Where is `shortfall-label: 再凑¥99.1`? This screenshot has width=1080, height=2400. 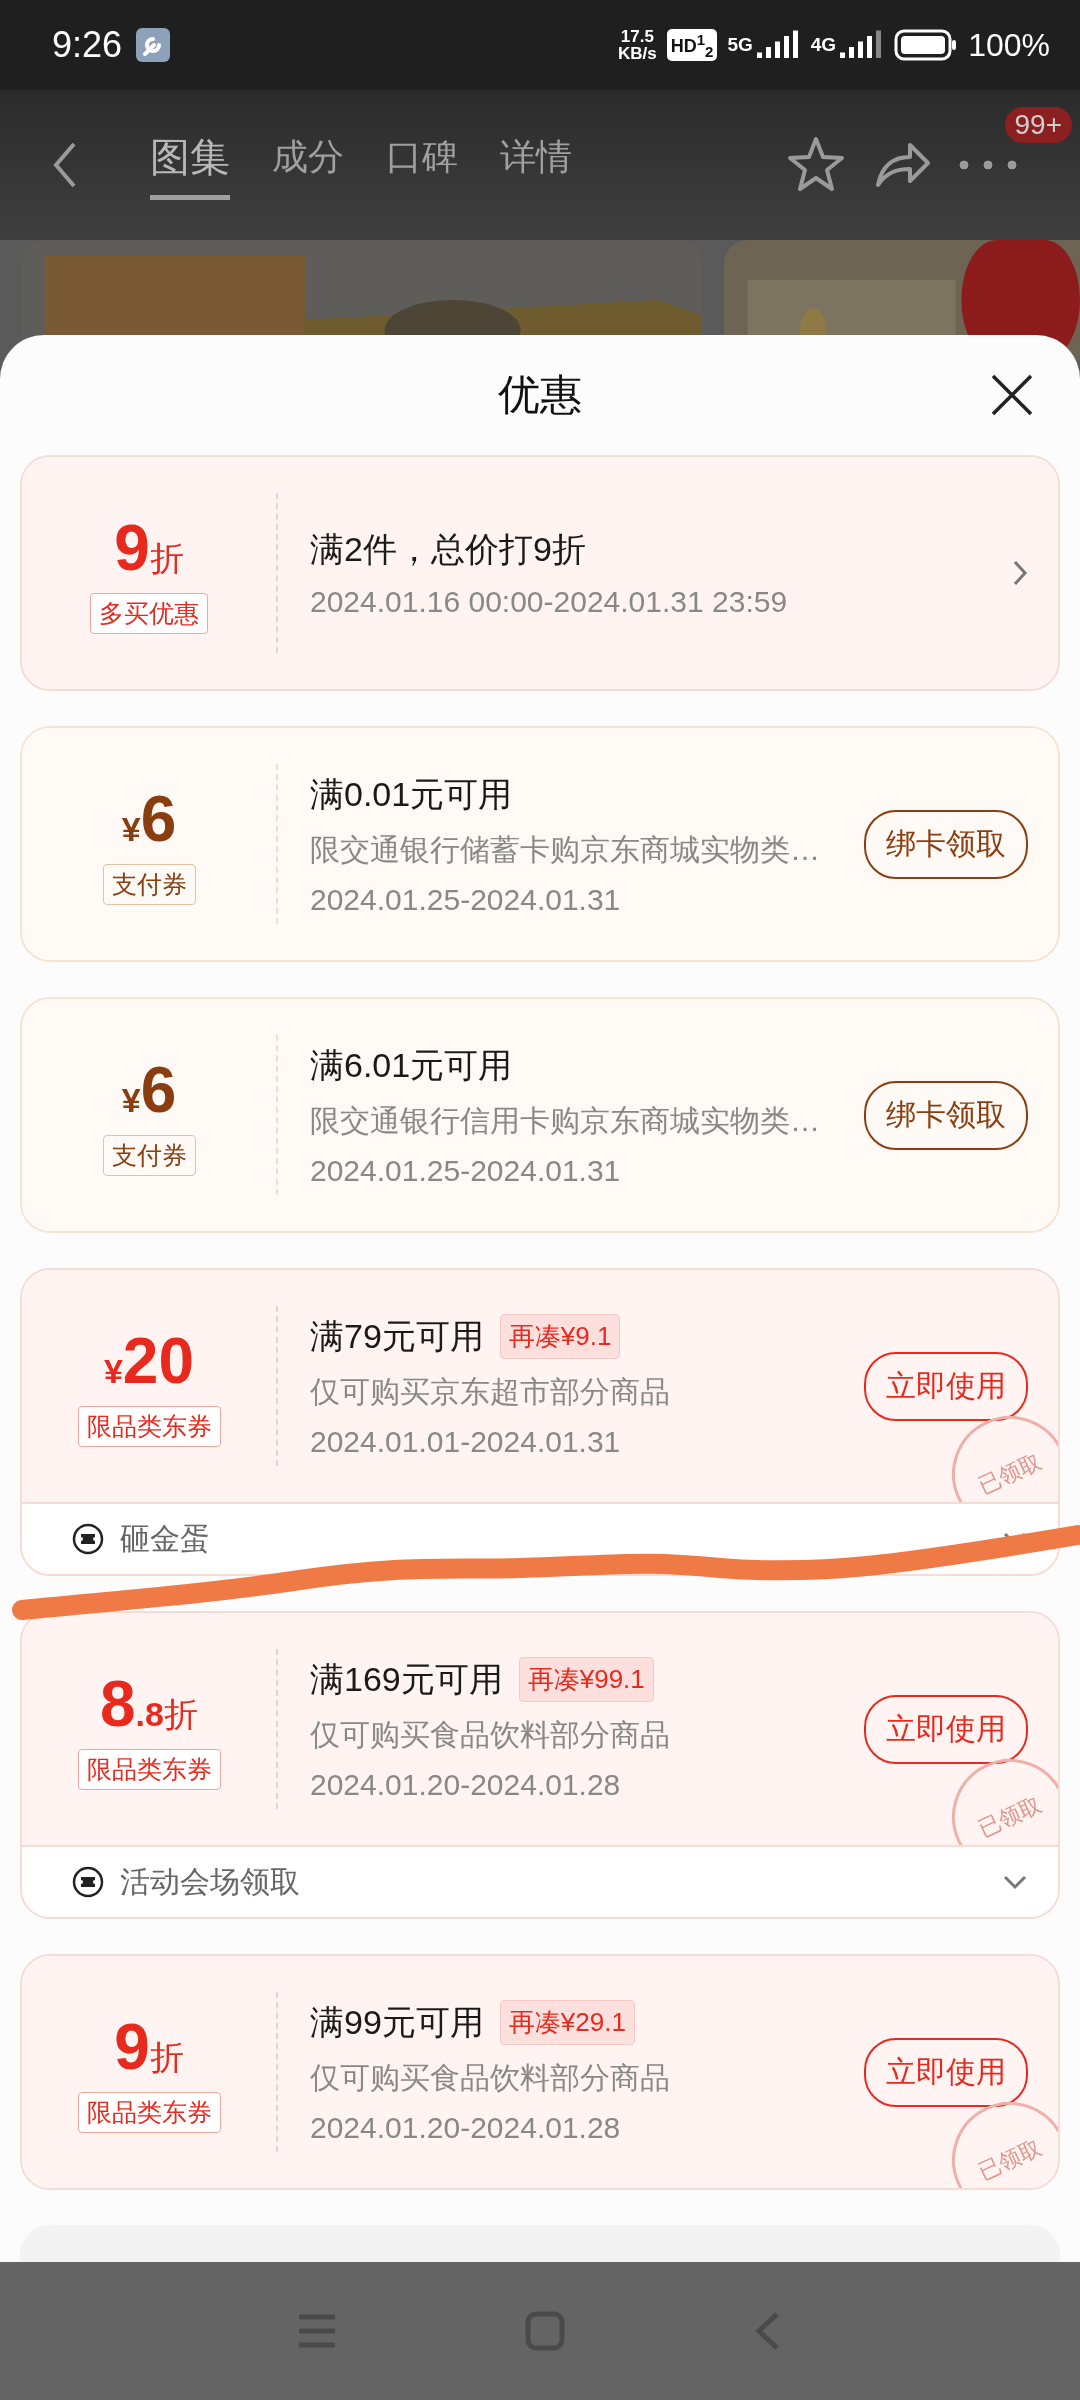 shortfall-label: 再凑¥99.1 is located at coordinates (586, 1679).